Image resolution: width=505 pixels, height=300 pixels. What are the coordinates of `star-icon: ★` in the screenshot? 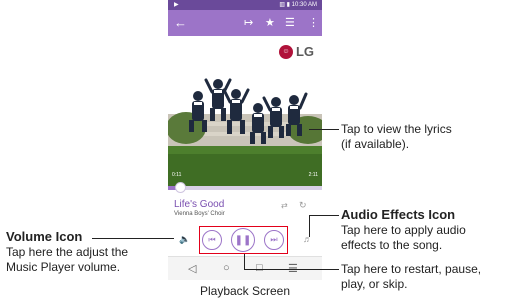 It's located at (270, 22).